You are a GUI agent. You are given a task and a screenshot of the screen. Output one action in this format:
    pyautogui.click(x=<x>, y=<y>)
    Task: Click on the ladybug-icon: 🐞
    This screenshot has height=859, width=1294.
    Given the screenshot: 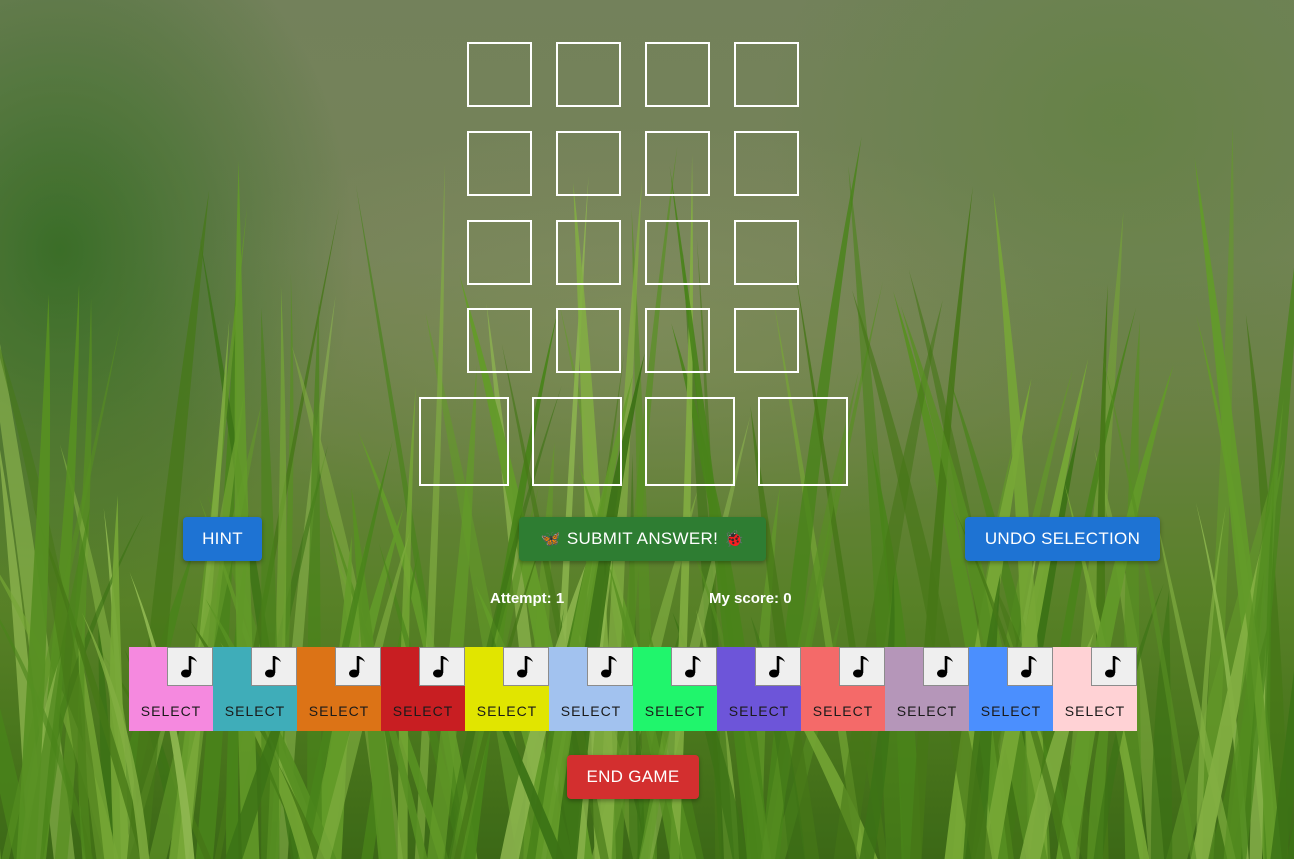 What is the action you would take?
    pyautogui.click(x=734, y=539)
    